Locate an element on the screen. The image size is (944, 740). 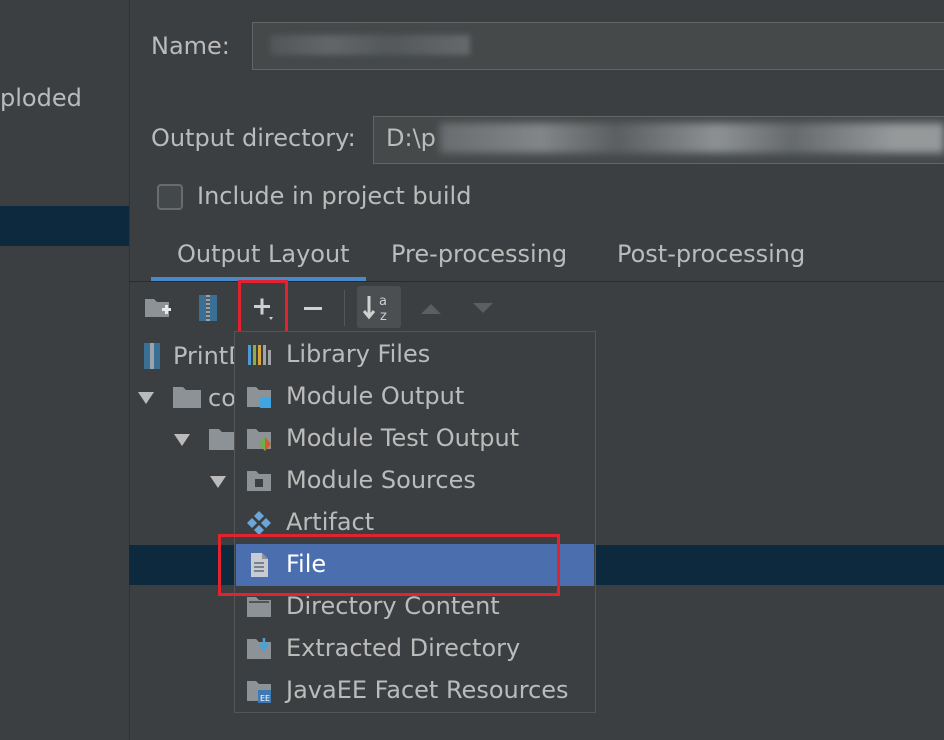
tree-item-label: co is located at coordinates (222, 398).